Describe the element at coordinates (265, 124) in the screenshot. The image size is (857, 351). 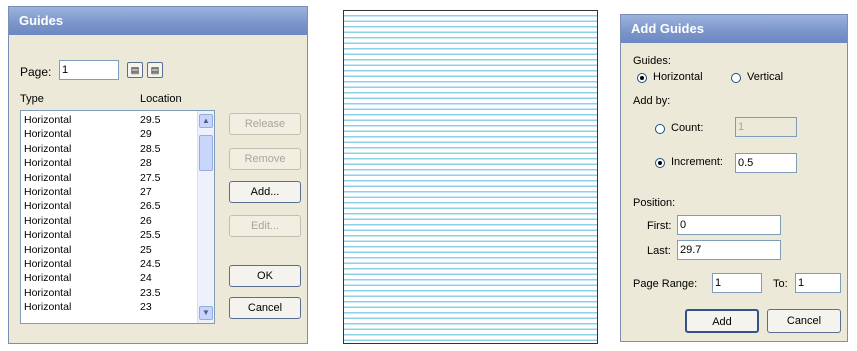
I see `release-button: Release` at that location.